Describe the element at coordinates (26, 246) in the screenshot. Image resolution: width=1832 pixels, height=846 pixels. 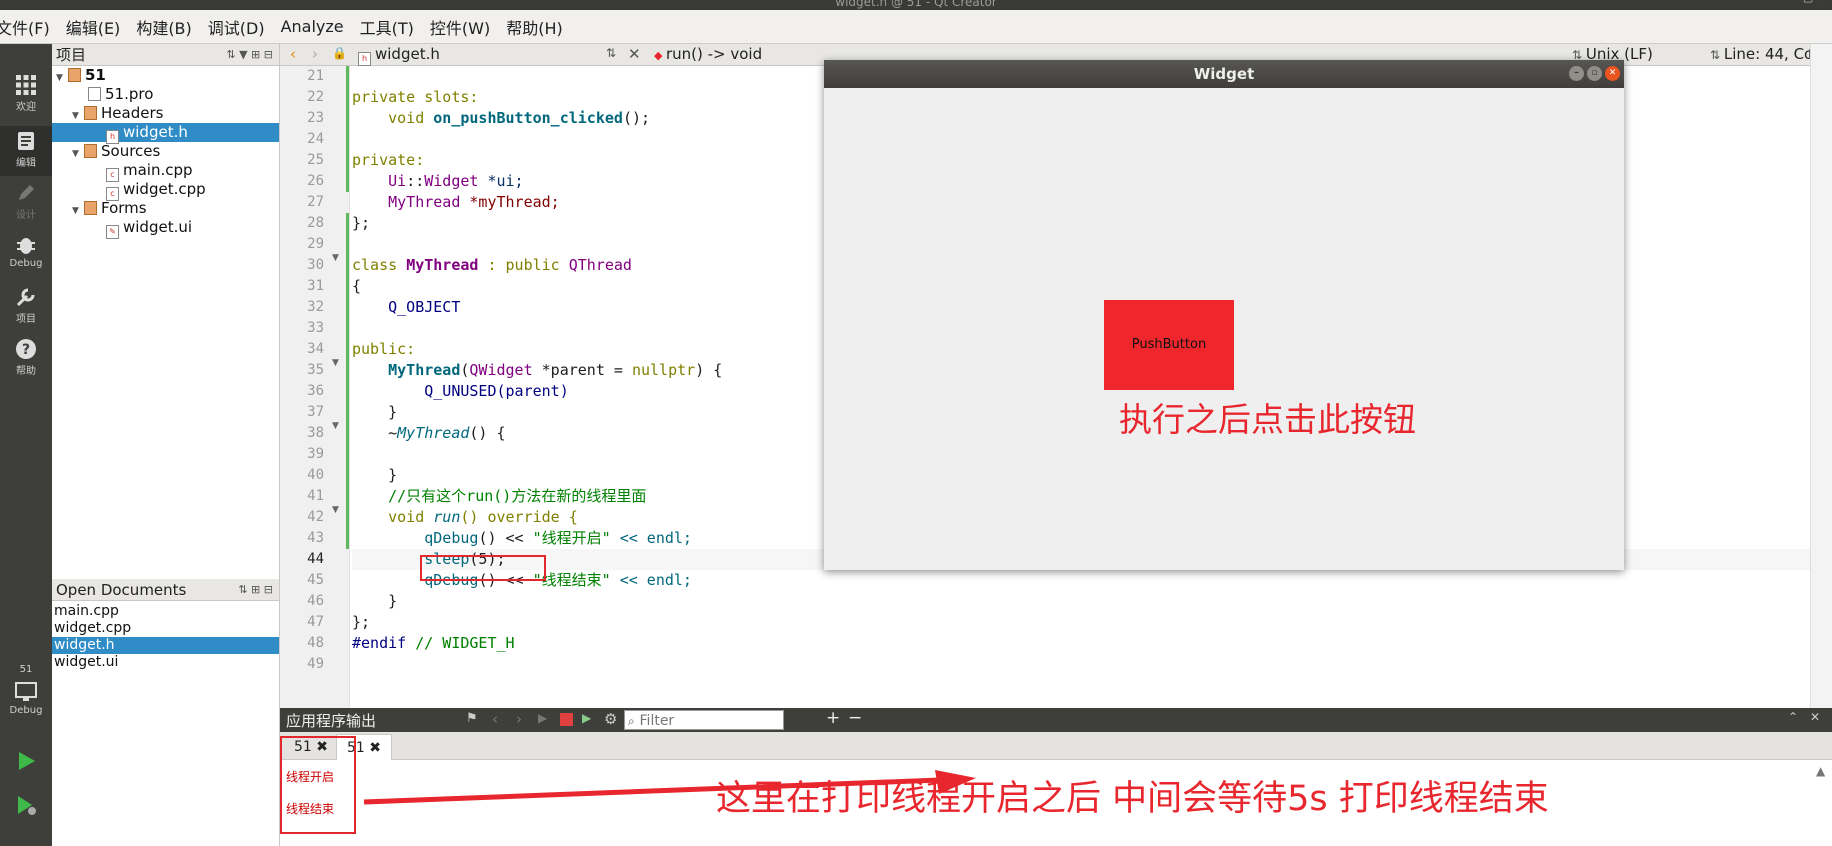
I see `bug-icon` at that location.